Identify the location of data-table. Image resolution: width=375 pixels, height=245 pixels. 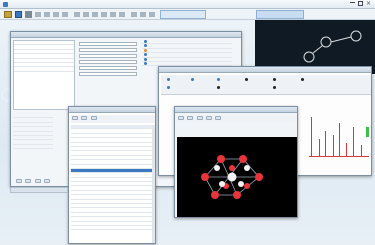
(113, 184).